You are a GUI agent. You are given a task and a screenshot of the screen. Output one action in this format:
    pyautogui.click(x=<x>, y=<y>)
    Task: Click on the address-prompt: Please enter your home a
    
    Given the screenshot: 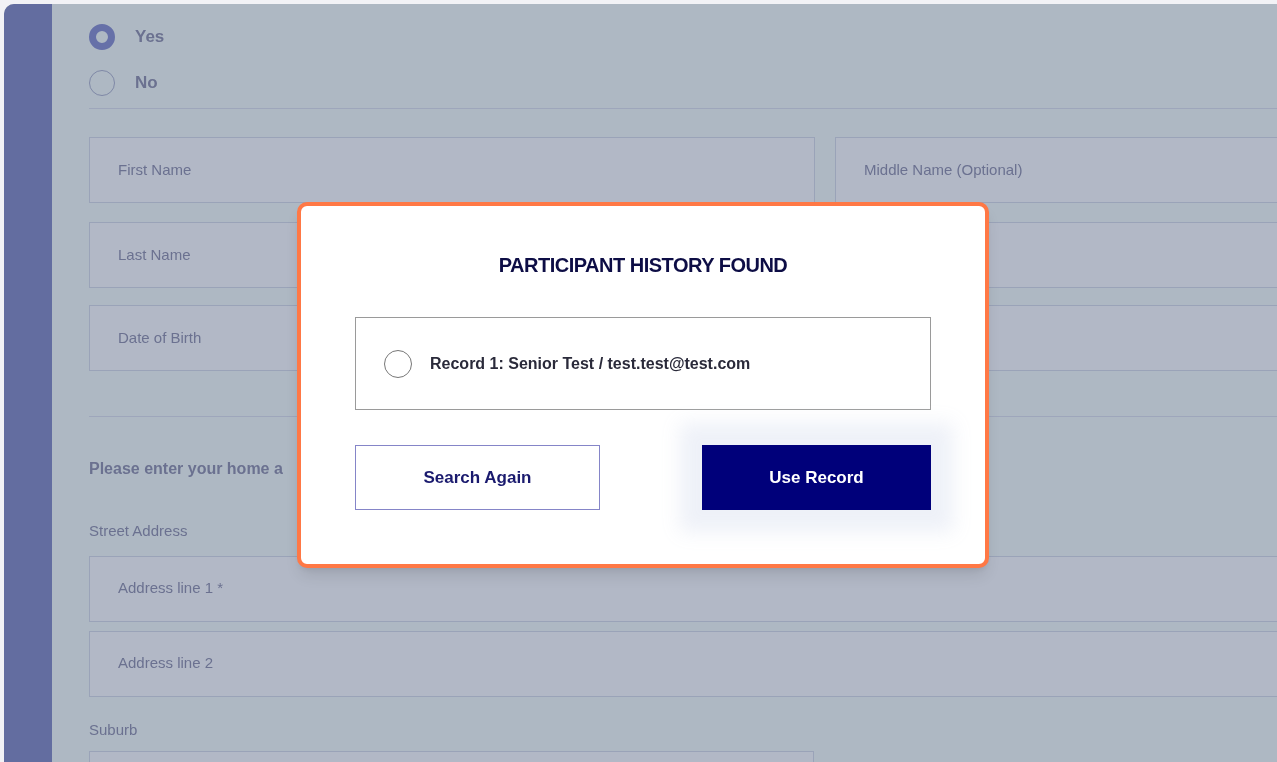 What is the action you would take?
    pyautogui.click(x=186, y=469)
    